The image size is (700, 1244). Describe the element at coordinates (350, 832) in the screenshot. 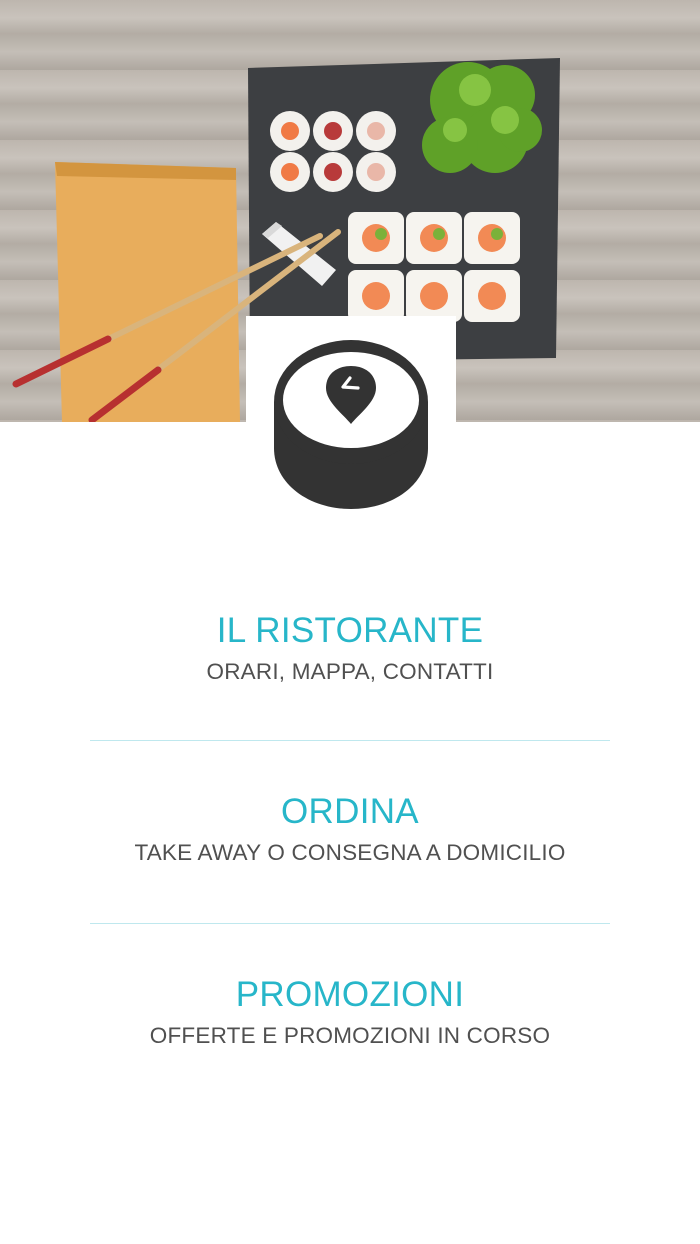

I see `menu-item-ordina: ORDINA TAKE AWAY O CONSEGNA A DOMICILIO` at that location.